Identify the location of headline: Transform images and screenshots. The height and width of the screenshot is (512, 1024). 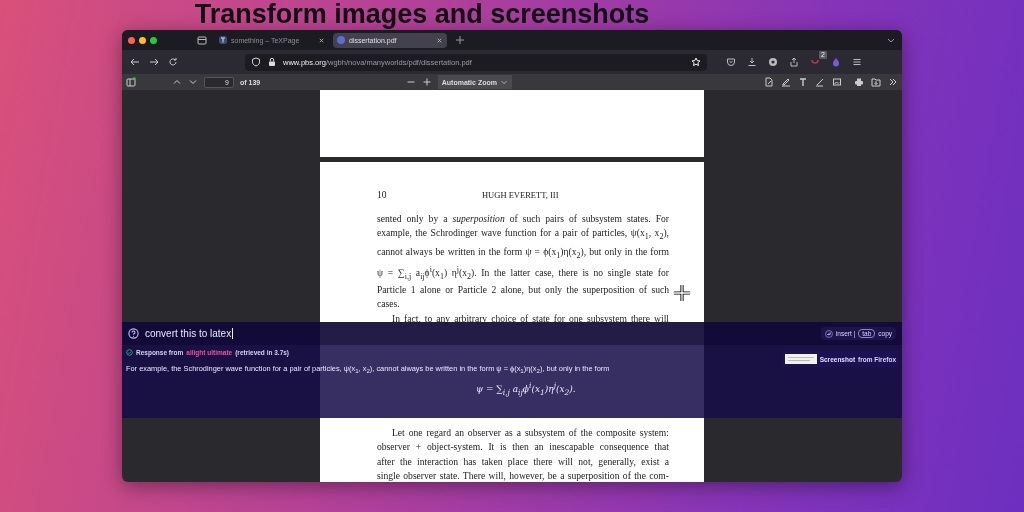
(422, 14).